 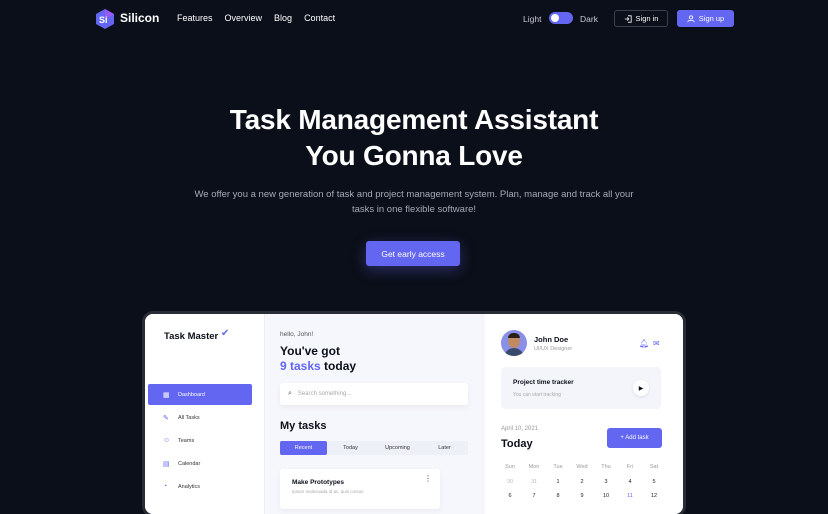 I want to click on calendar-week: 6 7 8 9 10 11 12, so click(x=582, y=496).